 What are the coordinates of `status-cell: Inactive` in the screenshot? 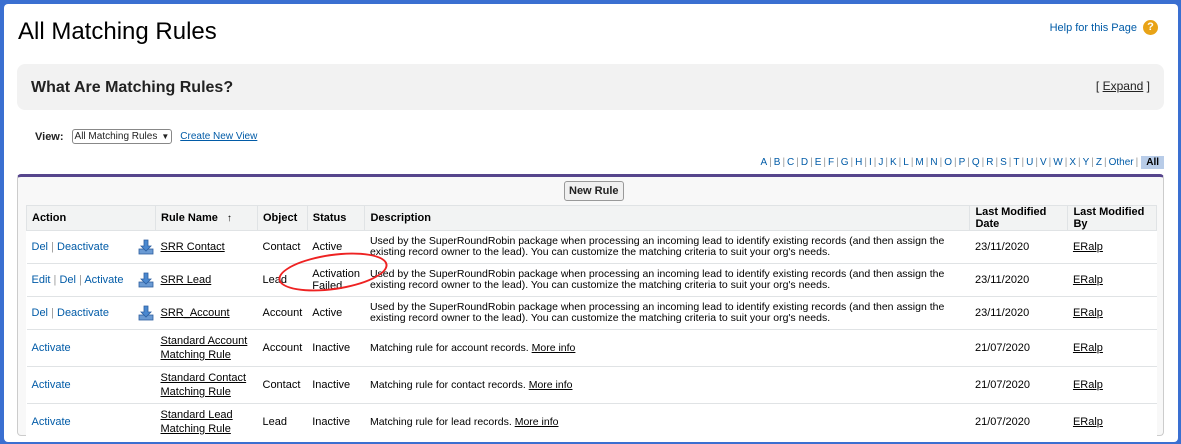 It's located at (336, 385).